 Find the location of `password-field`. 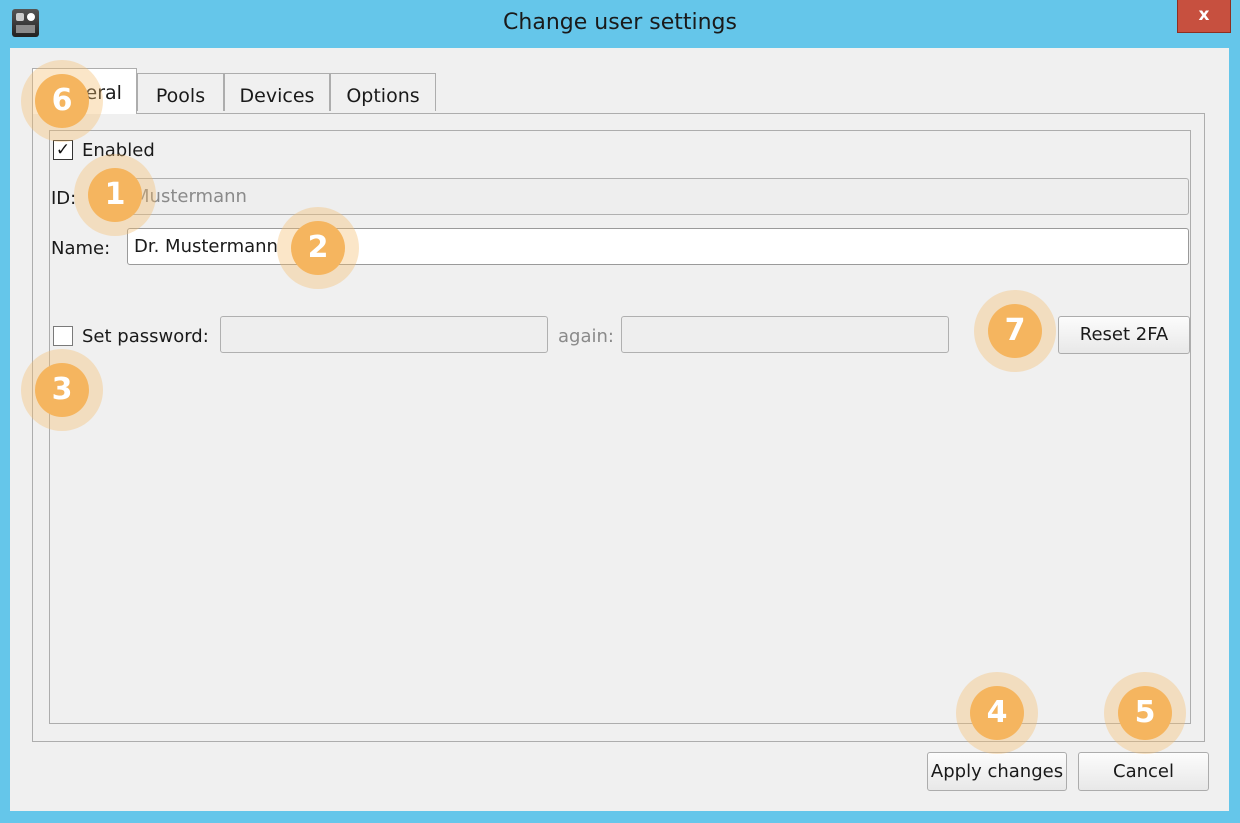

password-field is located at coordinates (384, 334).